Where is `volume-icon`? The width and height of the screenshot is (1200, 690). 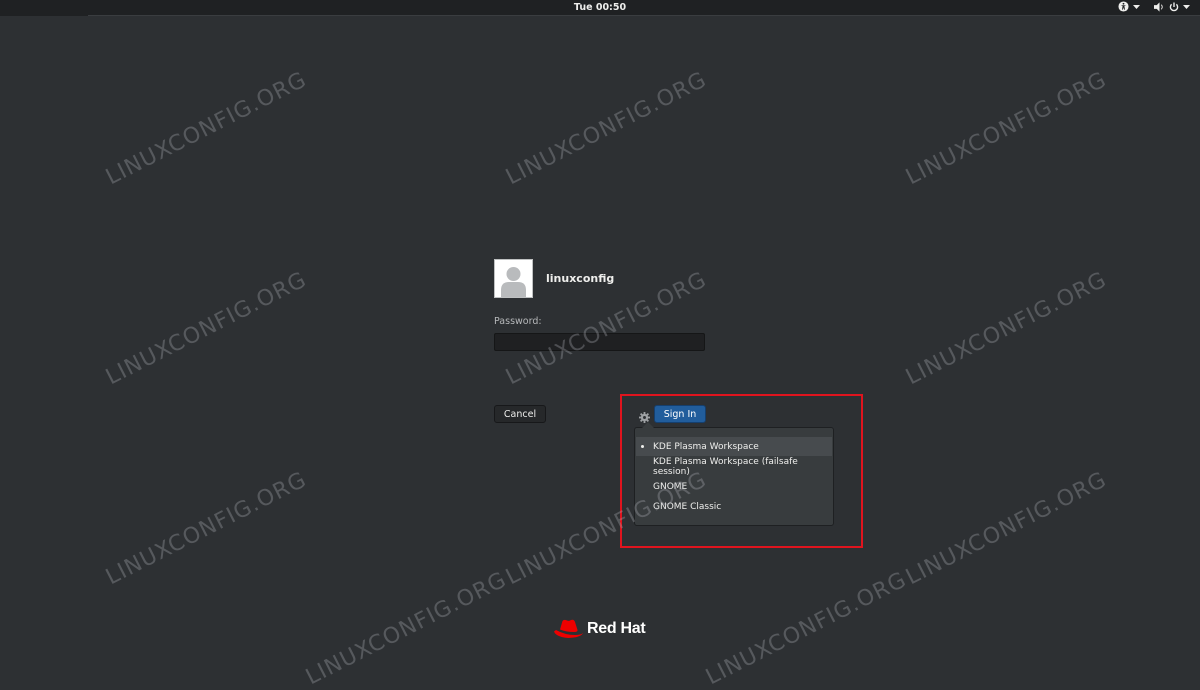 volume-icon is located at coordinates (1158, 6).